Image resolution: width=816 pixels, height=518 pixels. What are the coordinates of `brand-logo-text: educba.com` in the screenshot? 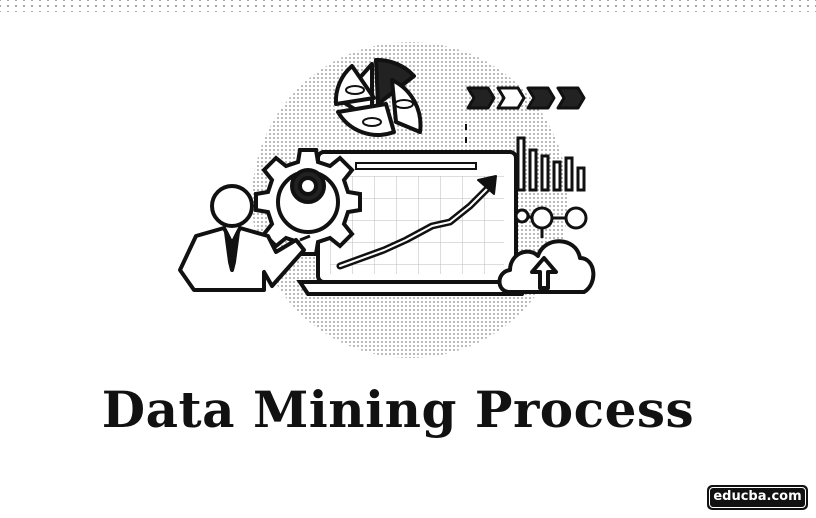 It's located at (757, 497).